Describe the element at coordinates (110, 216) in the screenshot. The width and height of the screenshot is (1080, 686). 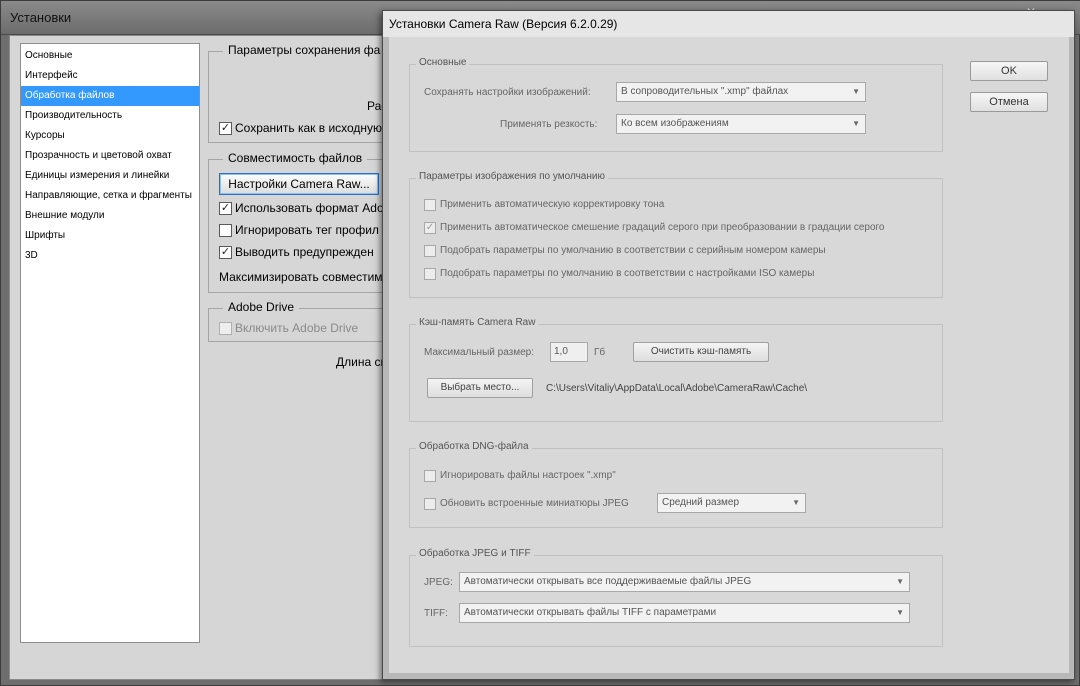
I see `sidebar-item: Внешние модули` at that location.